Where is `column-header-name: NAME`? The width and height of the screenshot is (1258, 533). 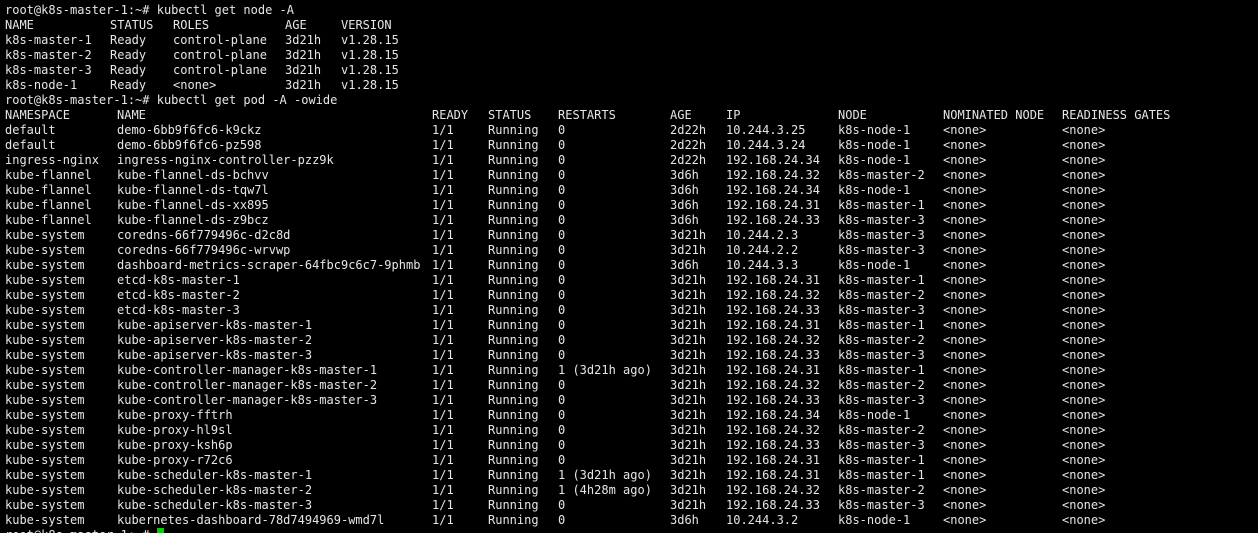 column-header-name: NAME is located at coordinates (131, 115).